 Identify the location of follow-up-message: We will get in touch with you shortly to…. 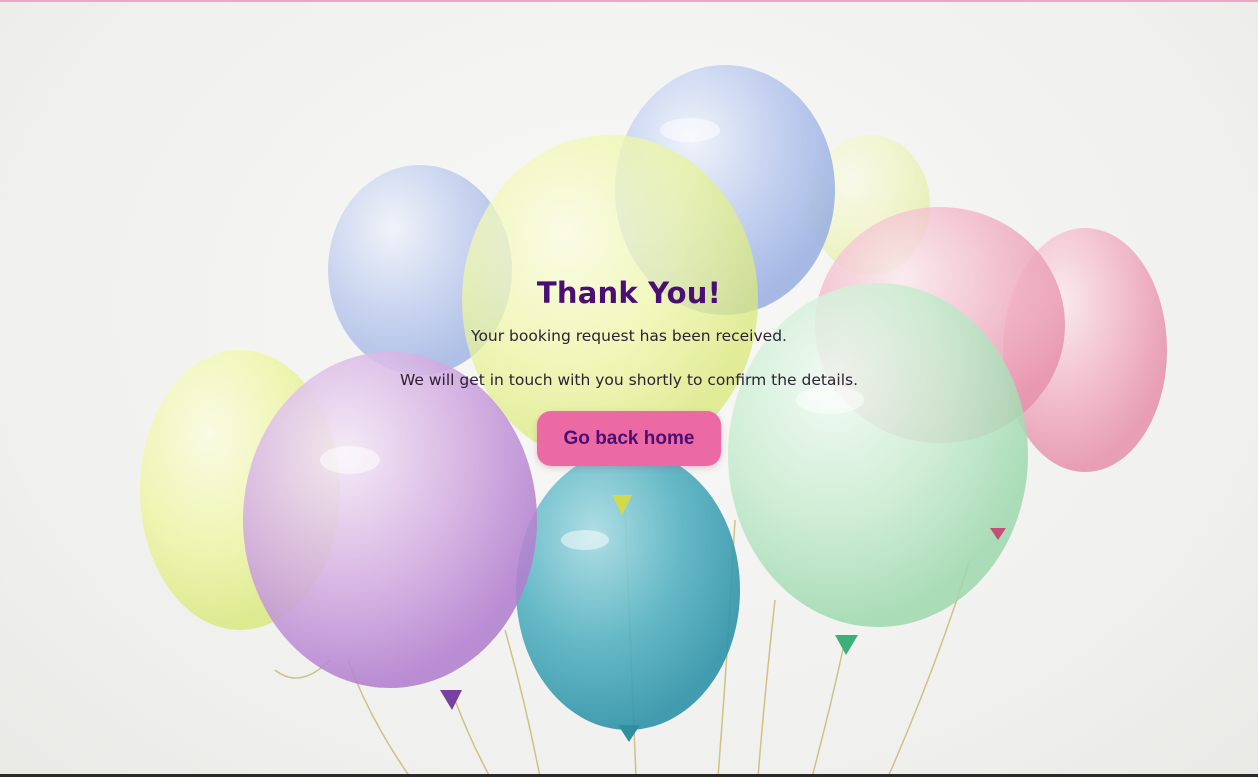
(629, 380).